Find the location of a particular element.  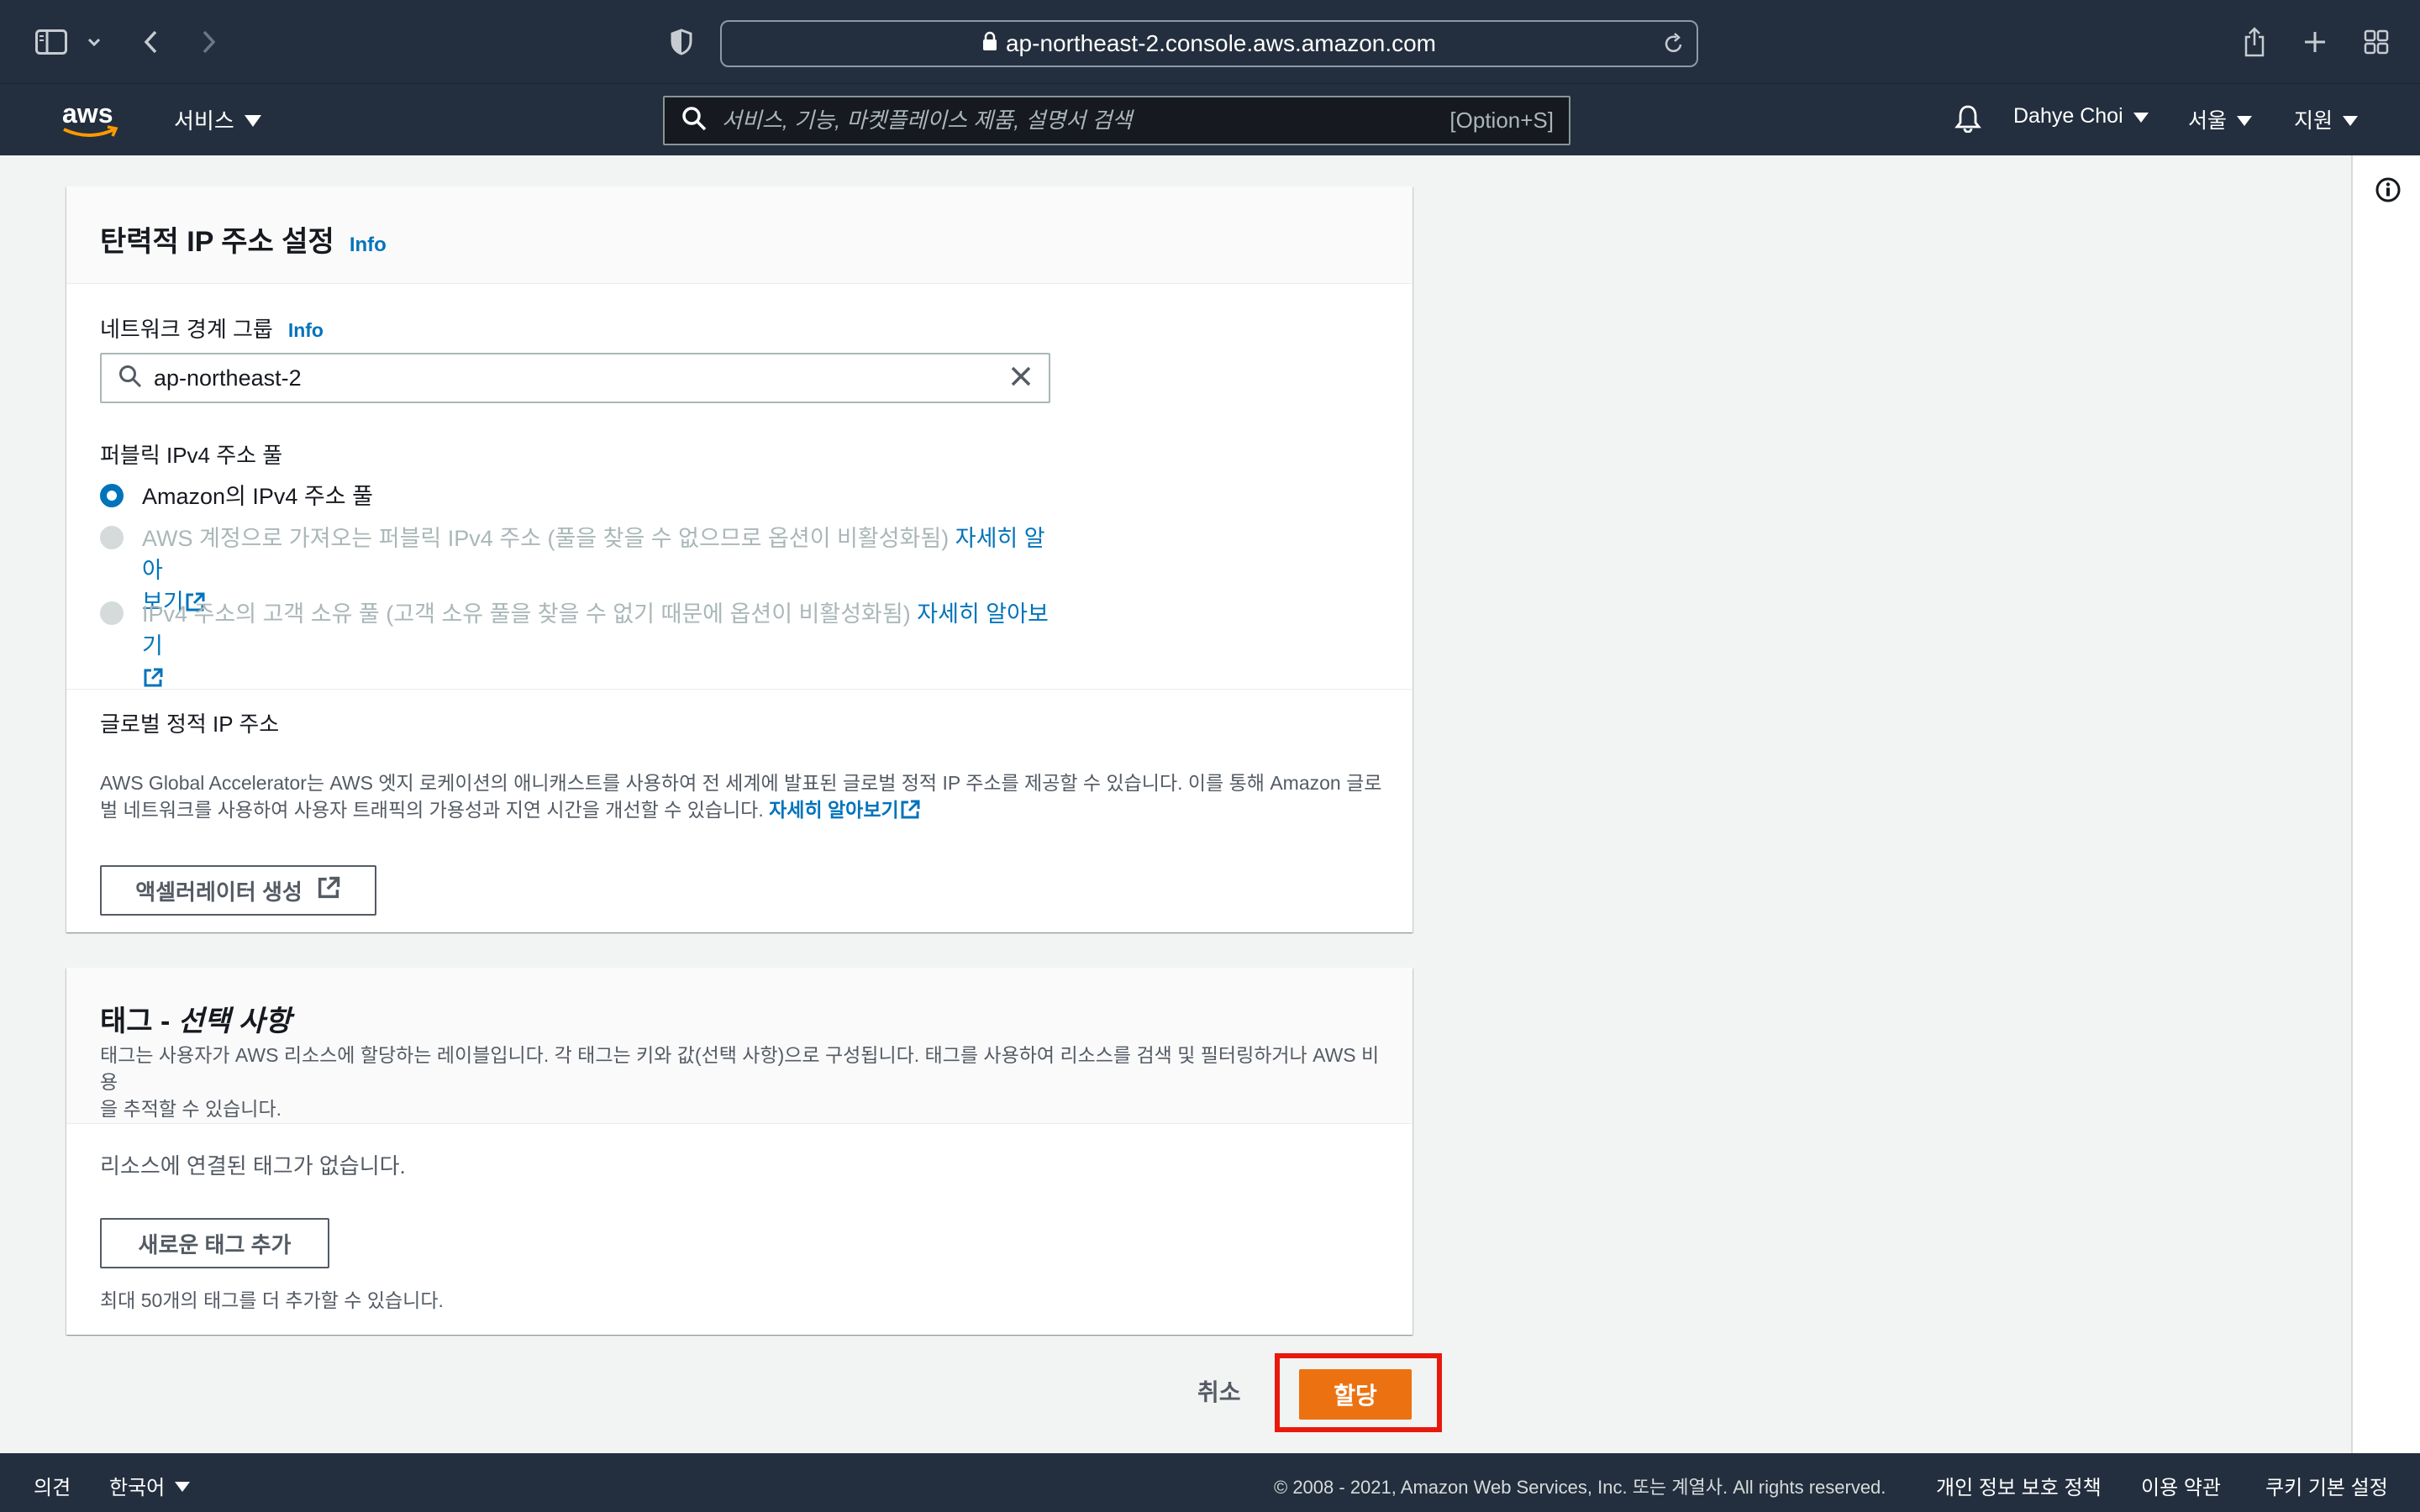

cancel-button: 취소 is located at coordinates (1219, 1391).